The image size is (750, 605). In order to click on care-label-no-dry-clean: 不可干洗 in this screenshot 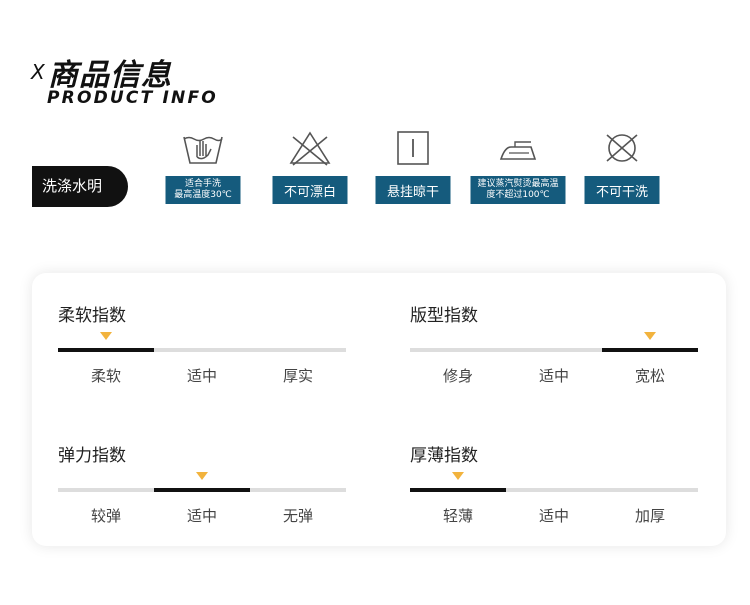, I will do `click(622, 190)`.